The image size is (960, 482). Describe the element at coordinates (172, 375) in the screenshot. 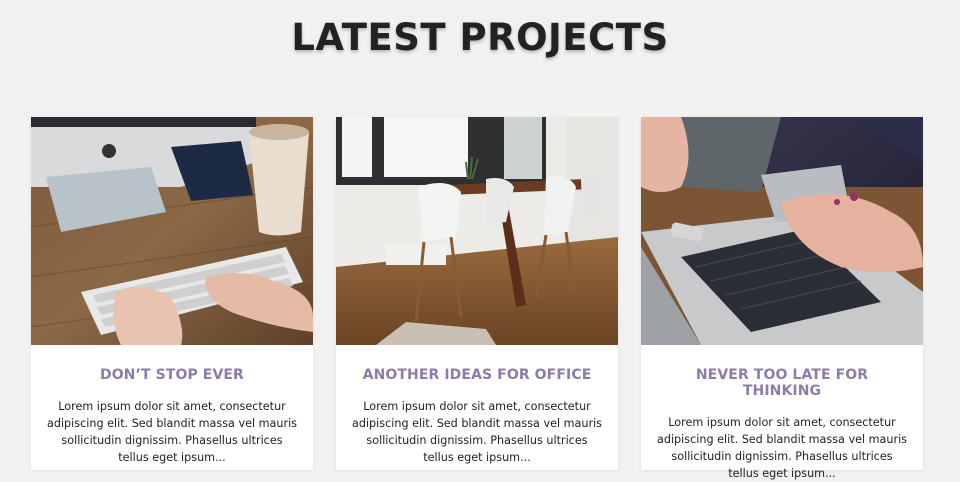

I see `project-title: DON’T STOP EVER` at that location.